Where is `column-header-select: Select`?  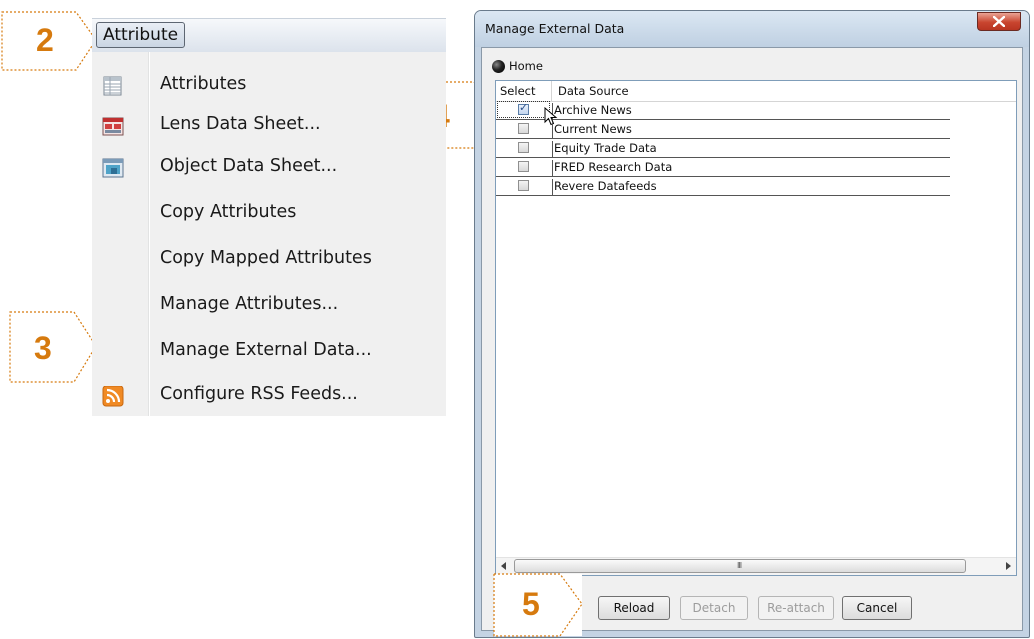
column-header-select: Select is located at coordinates (517, 91).